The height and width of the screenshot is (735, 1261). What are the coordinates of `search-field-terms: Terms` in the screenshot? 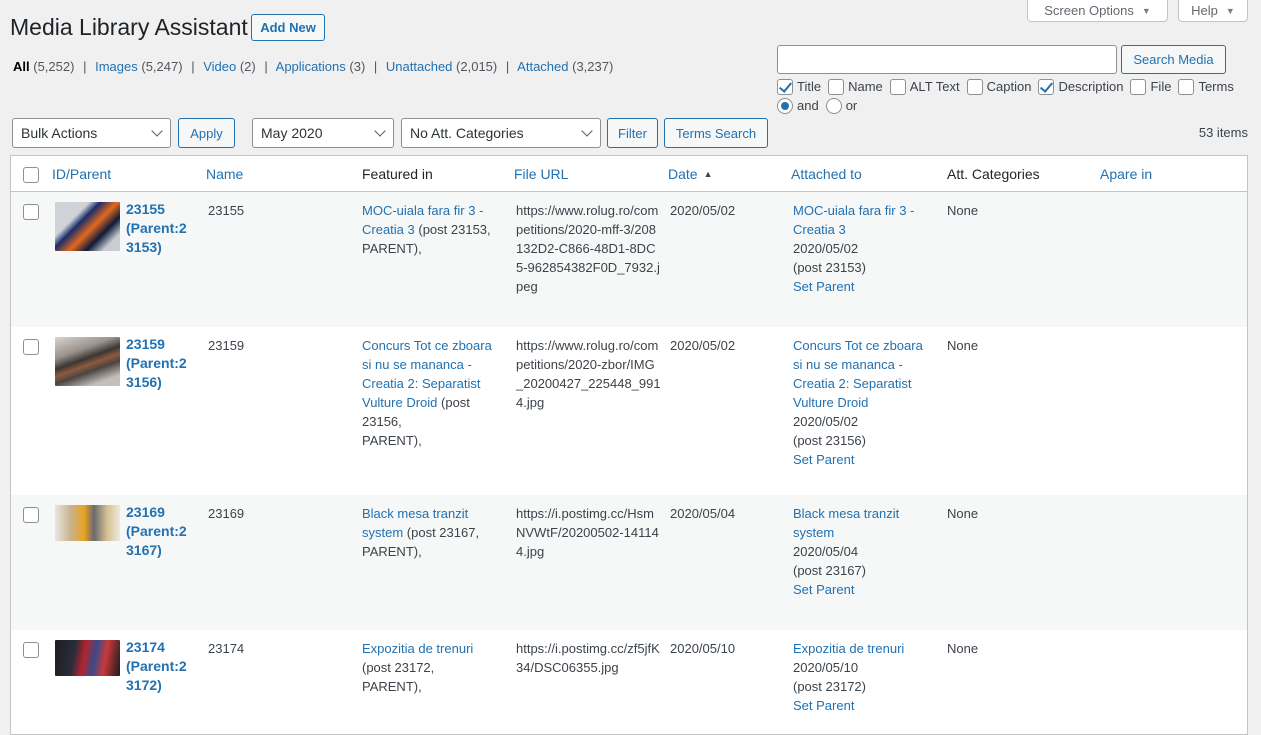 It's located at (1206, 86).